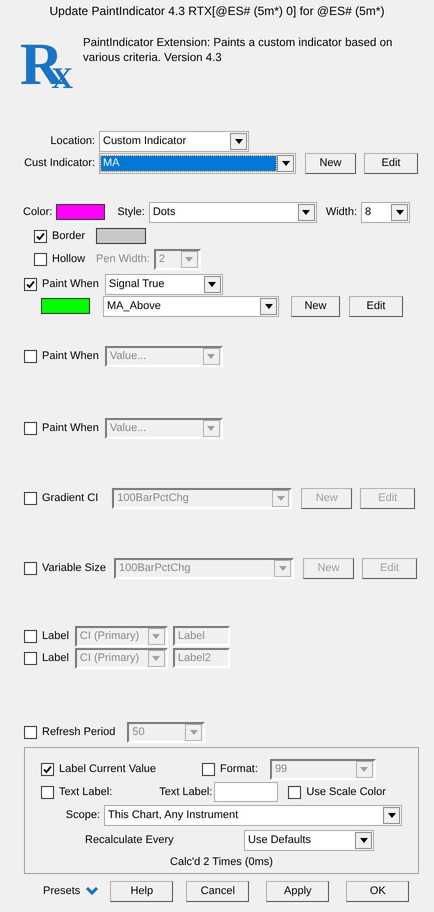 The width and height of the screenshot is (434, 912). What do you see at coordinates (70, 498) in the screenshot?
I see `label: Gradient CI` at bounding box center [70, 498].